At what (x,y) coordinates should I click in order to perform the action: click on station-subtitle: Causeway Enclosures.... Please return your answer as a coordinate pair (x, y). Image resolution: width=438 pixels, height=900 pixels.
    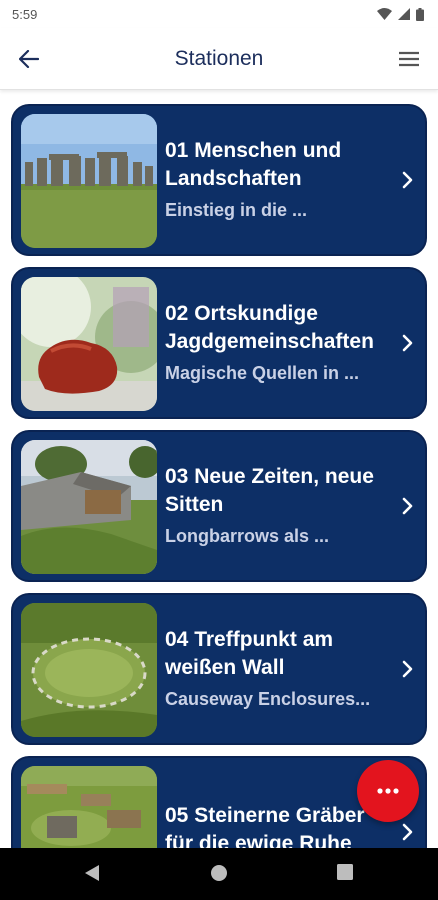
    Looking at the image, I should click on (268, 699).